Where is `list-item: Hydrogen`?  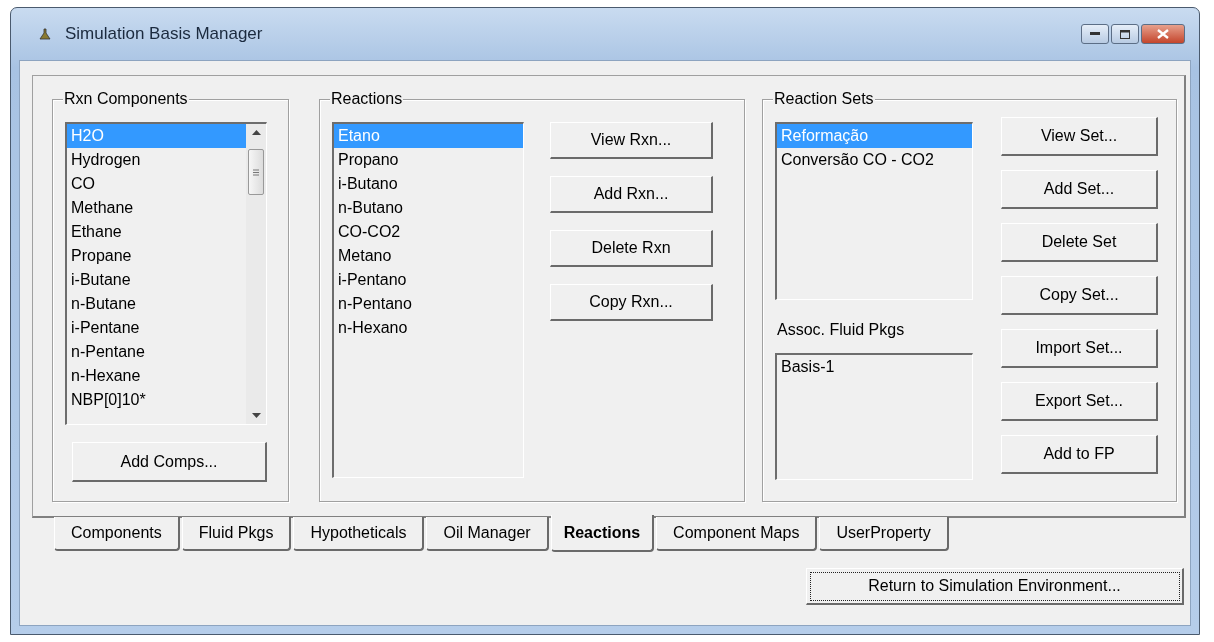
list-item: Hydrogen is located at coordinates (156, 160).